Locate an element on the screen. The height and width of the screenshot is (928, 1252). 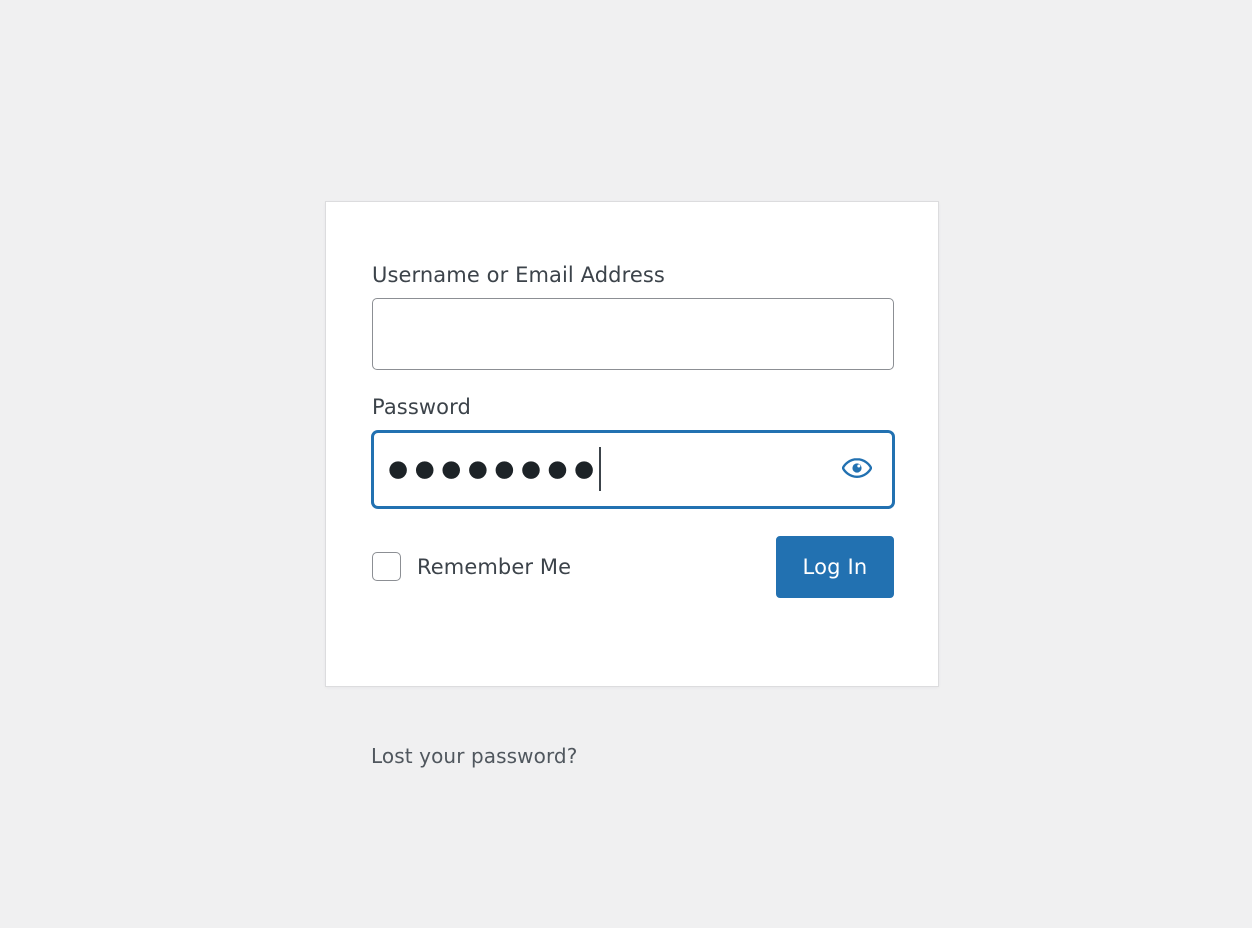
lost-password-link: Lost your password? is located at coordinates (474, 756).